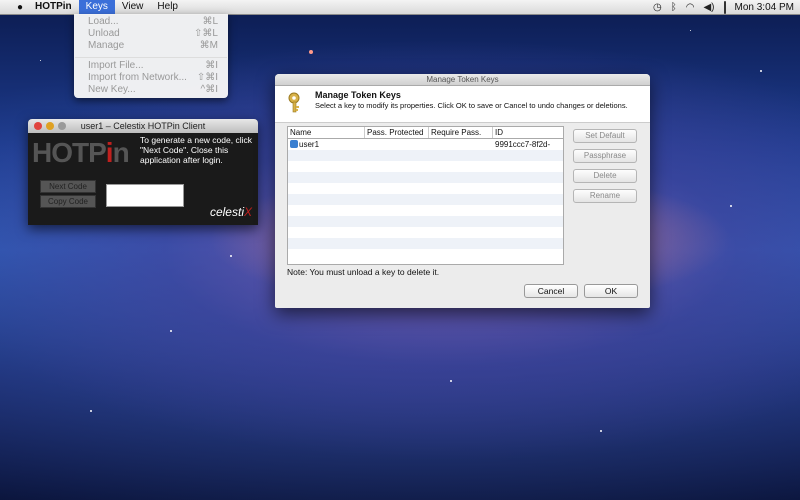 This screenshot has width=800, height=500. Describe the element at coordinates (153, 21) in the screenshot. I see `menu-item-load: Load... ⌘L` at that location.